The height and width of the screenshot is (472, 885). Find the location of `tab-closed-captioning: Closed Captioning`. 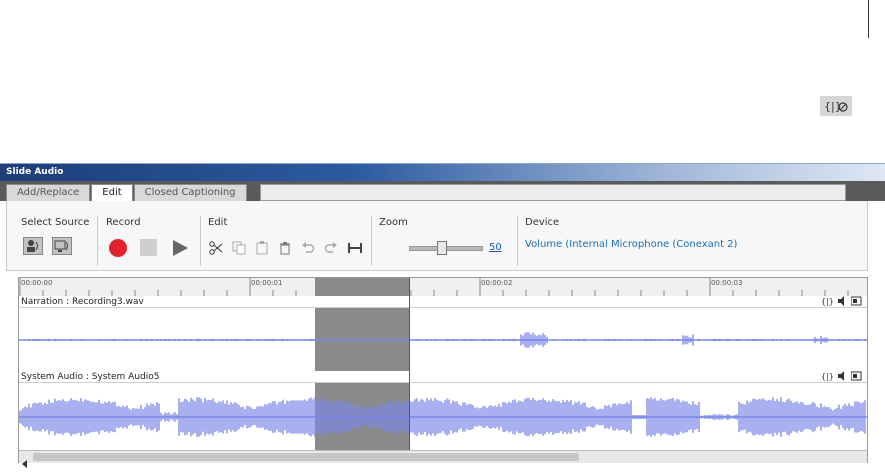

tab-closed-captioning: Closed Captioning is located at coordinates (190, 192).